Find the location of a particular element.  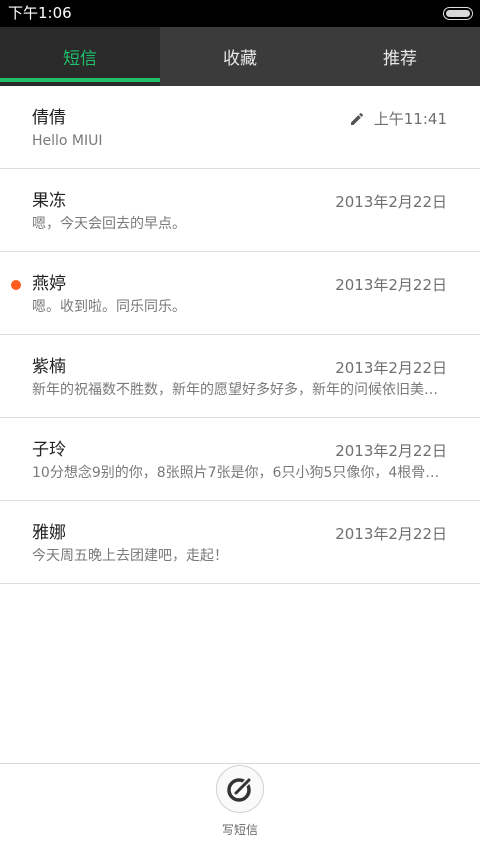

contact-name: 紫楠 is located at coordinates (49, 367).